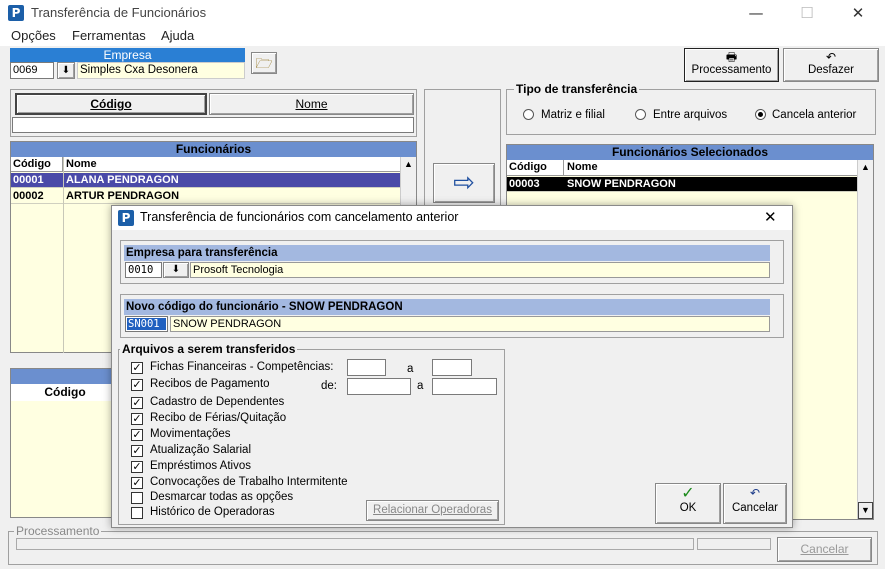  What do you see at coordinates (190, 434) in the screenshot?
I see `checkbox-movimentacoes-label: Movimentações` at bounding box center [190, 434].